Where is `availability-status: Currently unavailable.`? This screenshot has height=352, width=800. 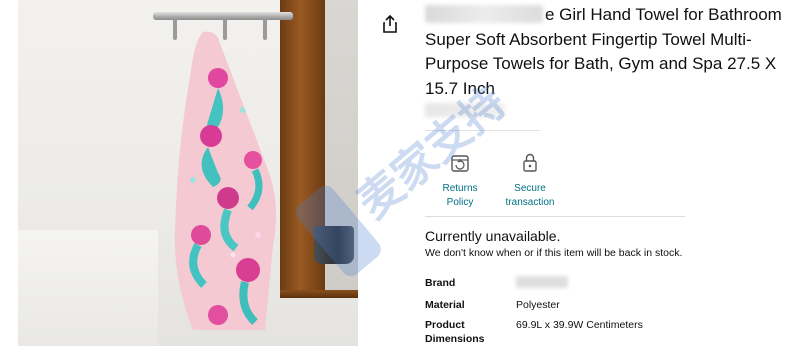 availability-status: Currently unavailable. is located at coordinates (493, 236).